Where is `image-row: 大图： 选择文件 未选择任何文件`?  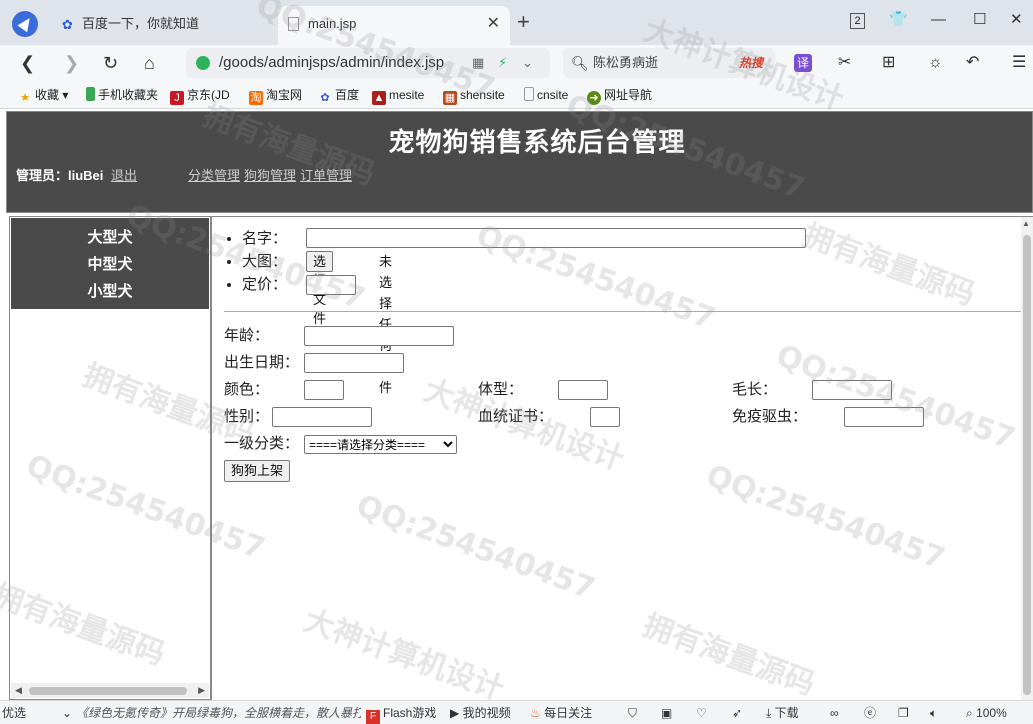
image-row: 大图： 选择文件 未选择任何文件 is located at coordinates (317, 322).